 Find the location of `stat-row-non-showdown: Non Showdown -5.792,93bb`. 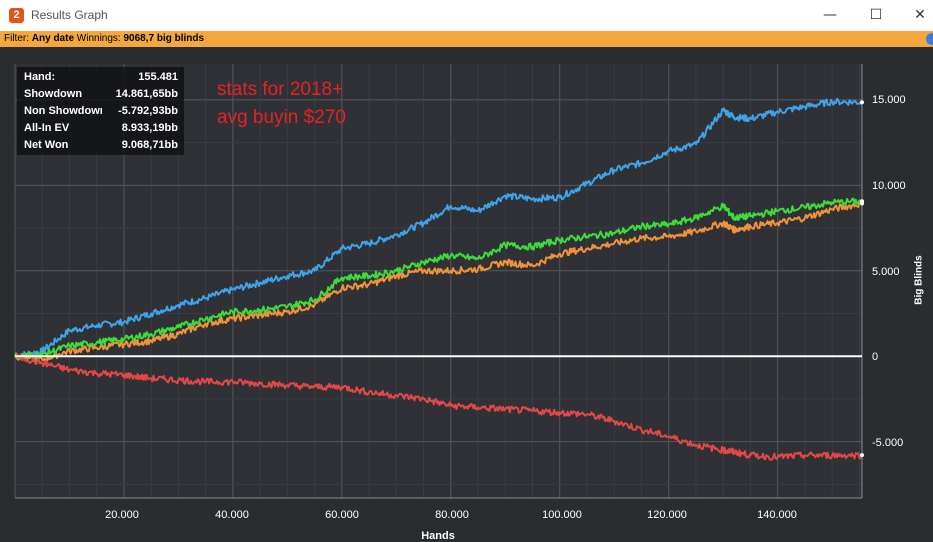

stat-row-non-showdown: Non Showdown -5.792,93bb is located at coordinates (101, 111).